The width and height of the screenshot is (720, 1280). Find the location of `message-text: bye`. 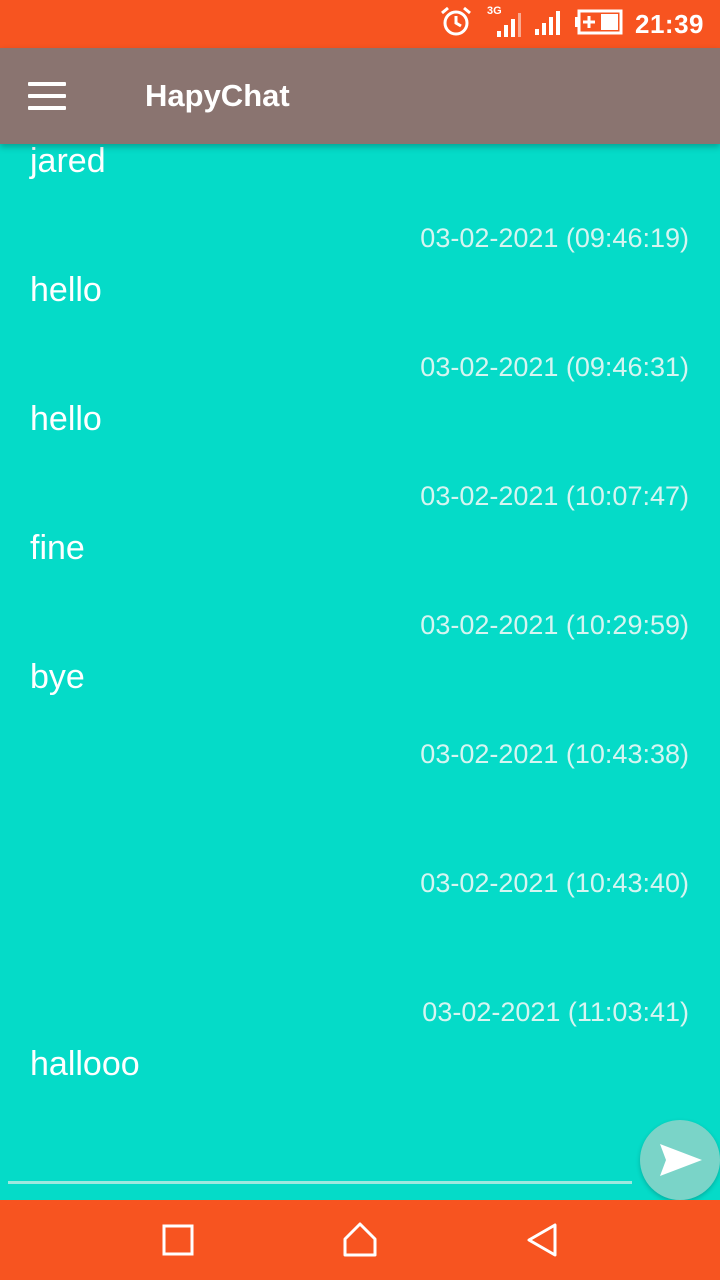

message-text: bye is located at coordinates (57, 677).